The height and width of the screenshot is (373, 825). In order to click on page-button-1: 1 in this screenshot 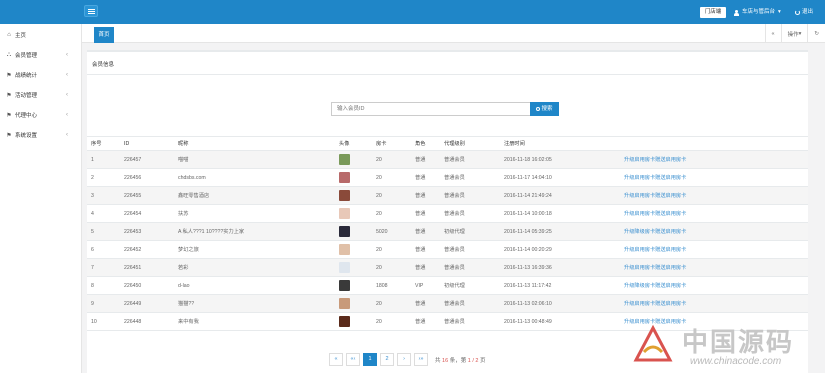, I will do `click(370, 359)`.